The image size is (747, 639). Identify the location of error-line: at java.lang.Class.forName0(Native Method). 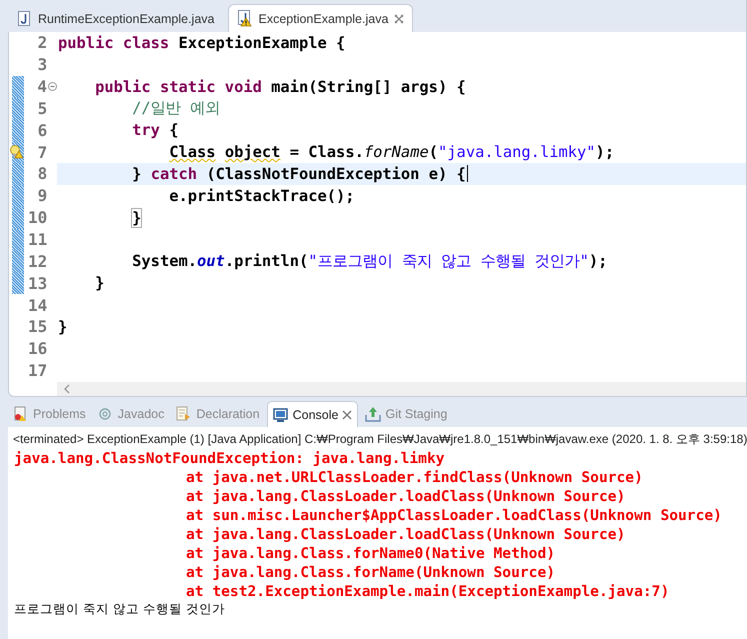
(370, 553).